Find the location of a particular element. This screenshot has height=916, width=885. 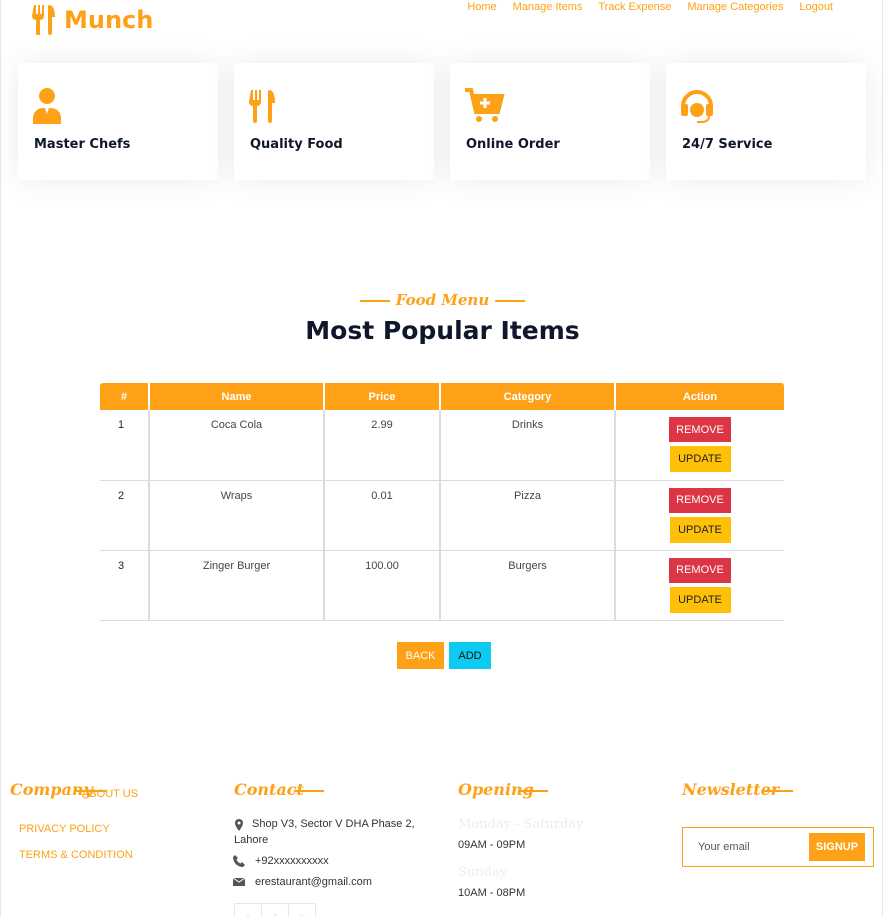

service-label: 24/7 Service is located at coordinates (727, 144).